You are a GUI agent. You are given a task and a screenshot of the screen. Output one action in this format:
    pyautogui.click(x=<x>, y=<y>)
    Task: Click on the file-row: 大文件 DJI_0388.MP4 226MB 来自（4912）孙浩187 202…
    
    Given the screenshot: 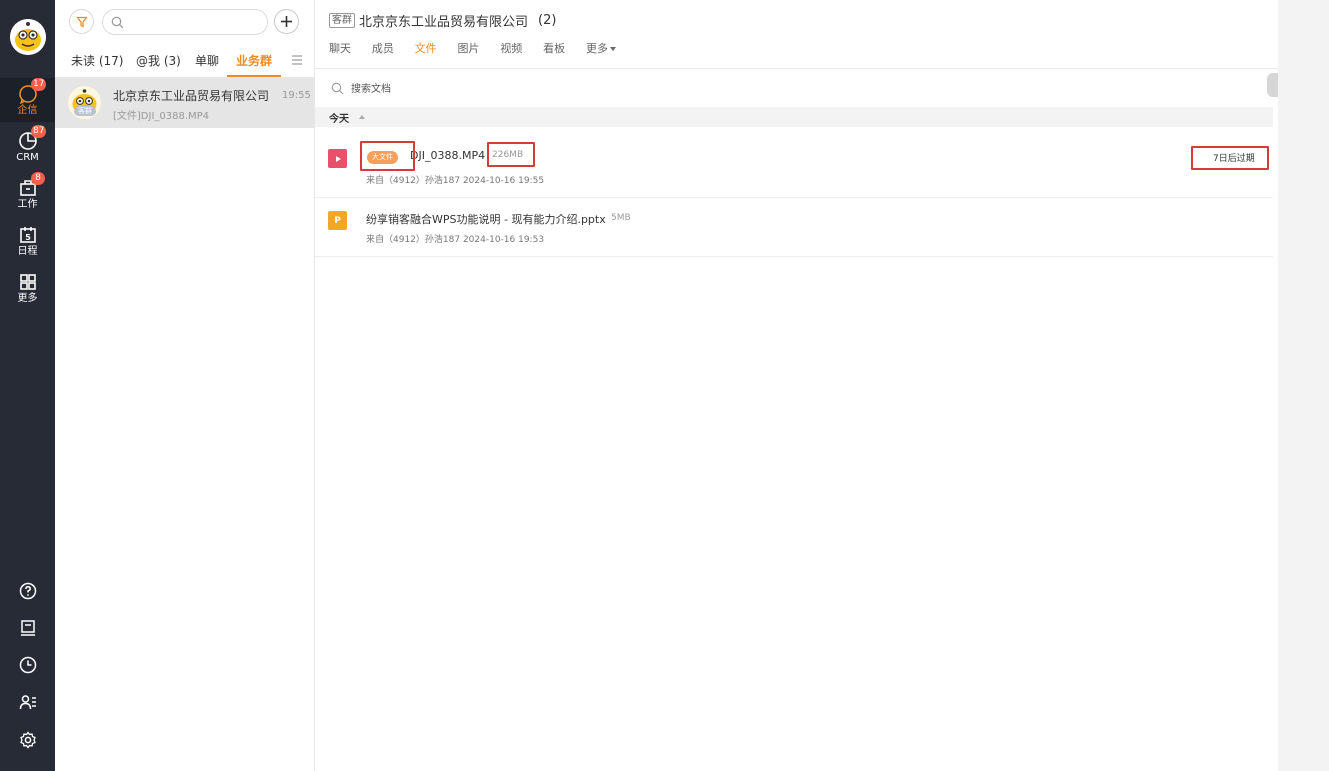 What is the action you would take?
    pyautogui.click(x=794, y=168)
    